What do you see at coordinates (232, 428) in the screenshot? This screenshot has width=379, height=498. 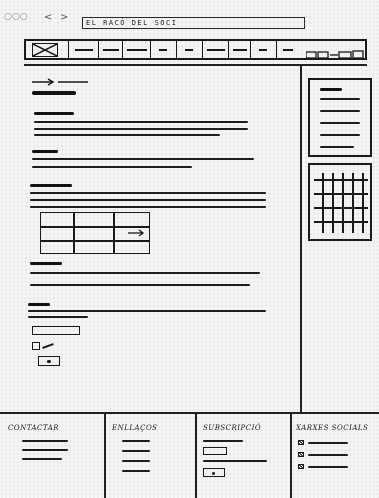 I see `footer-subscribe-title: SUBSCRIPCIÓ` at bounding box center [232, 428].